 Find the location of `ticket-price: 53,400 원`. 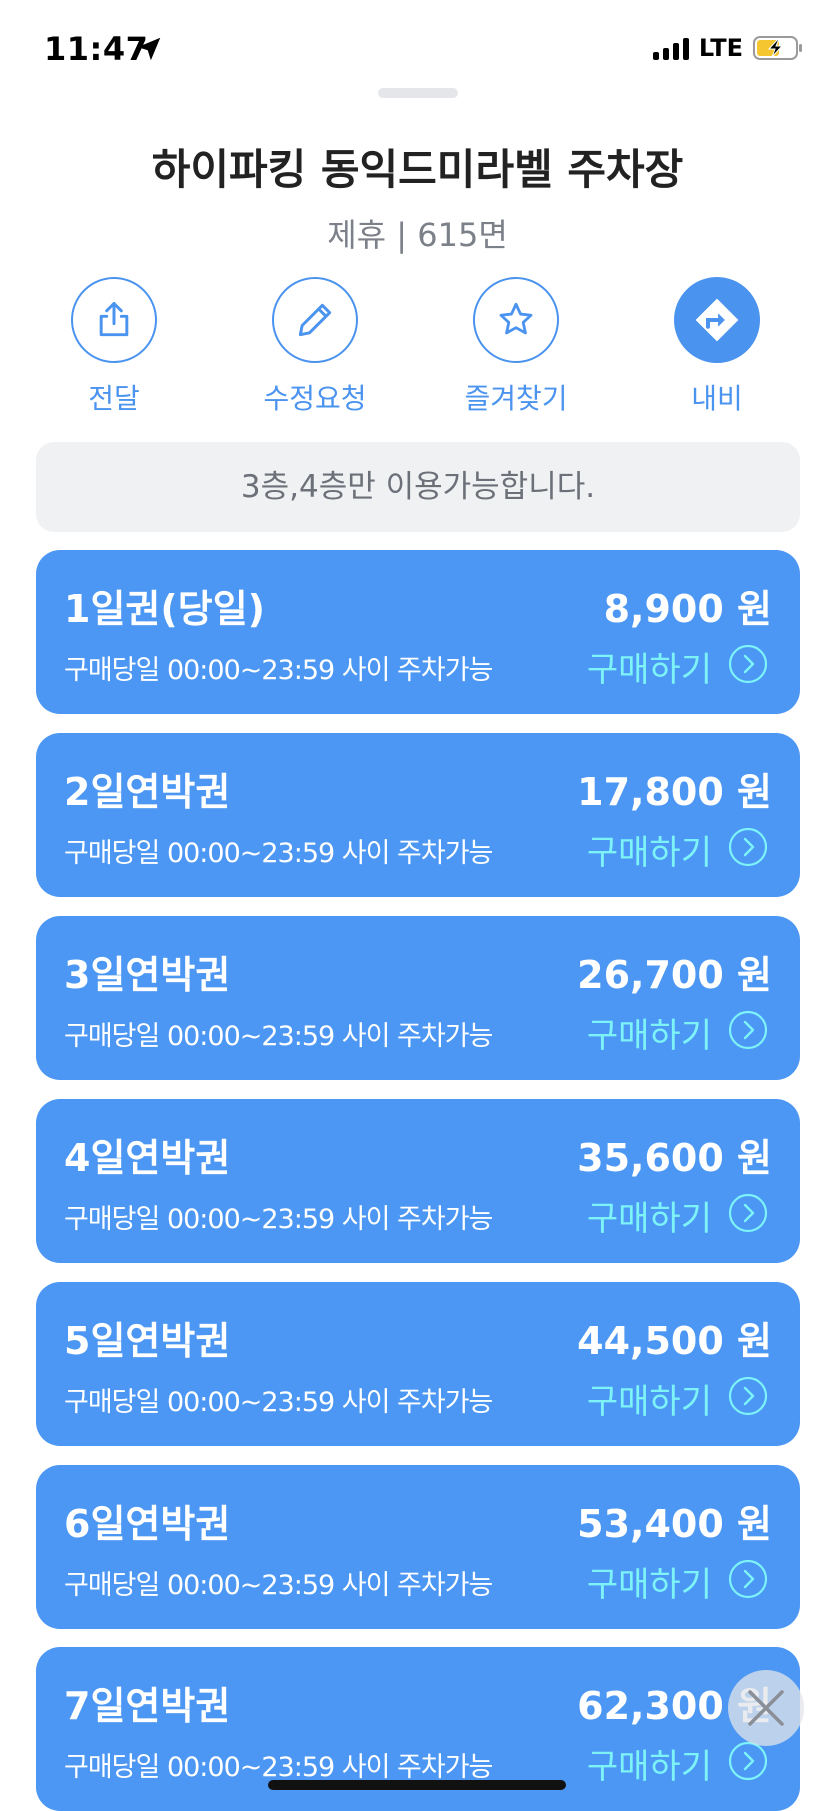

ticket-price: 53,400 원 is located at coordinates (674, 1524).